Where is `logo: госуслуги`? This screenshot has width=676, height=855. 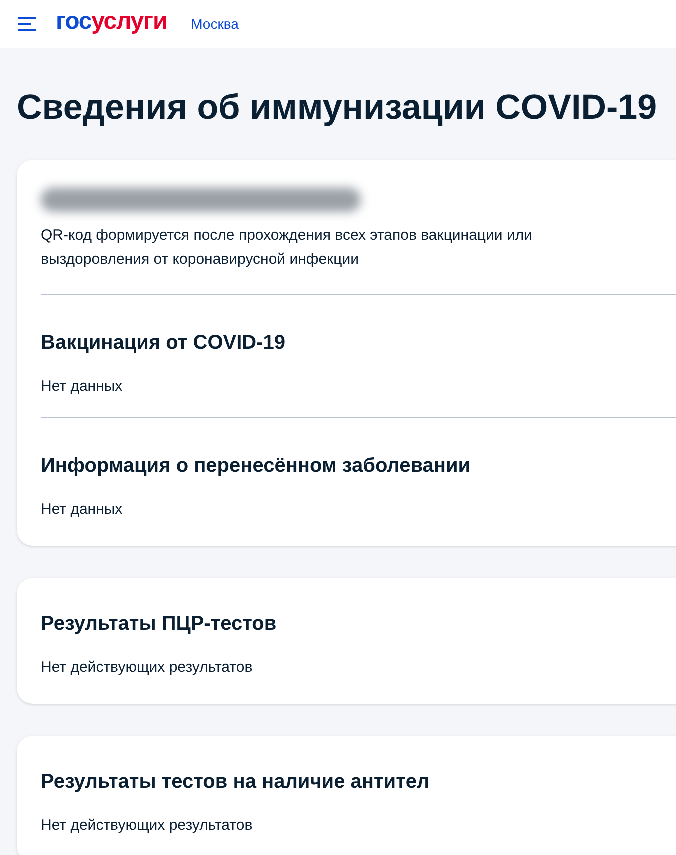
logo: госуслуги is located at coordinates (112, 22).